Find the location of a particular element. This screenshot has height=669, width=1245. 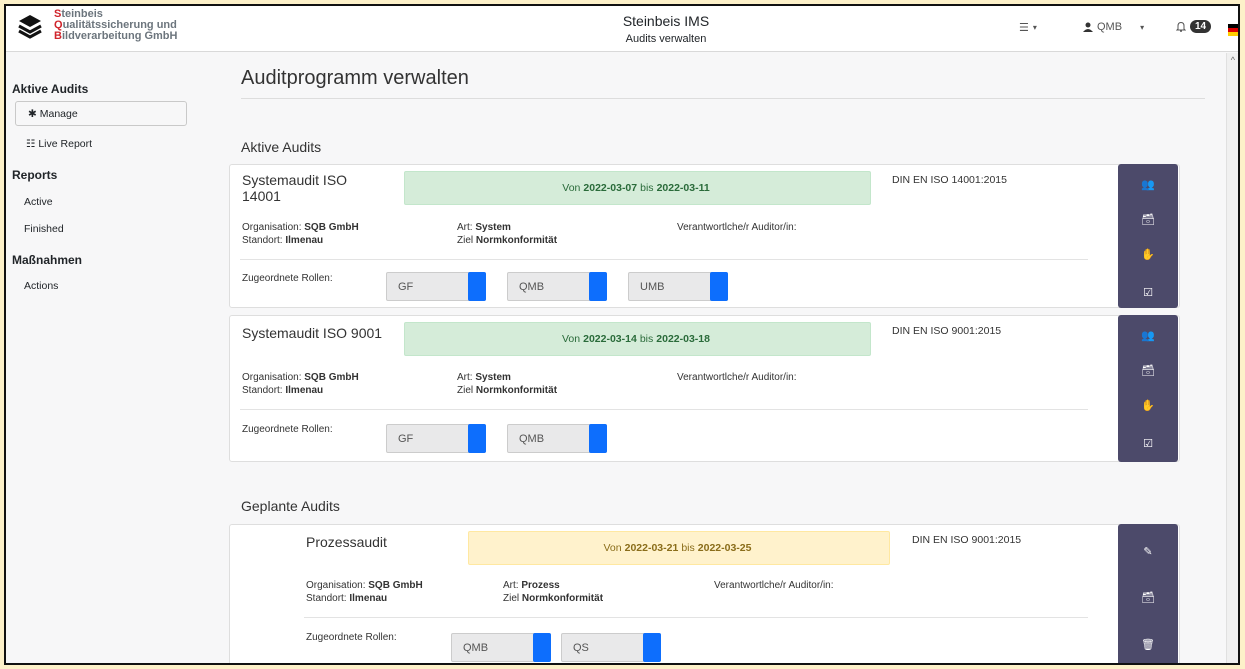

bell-icon is located at coordinates (1181, 26).